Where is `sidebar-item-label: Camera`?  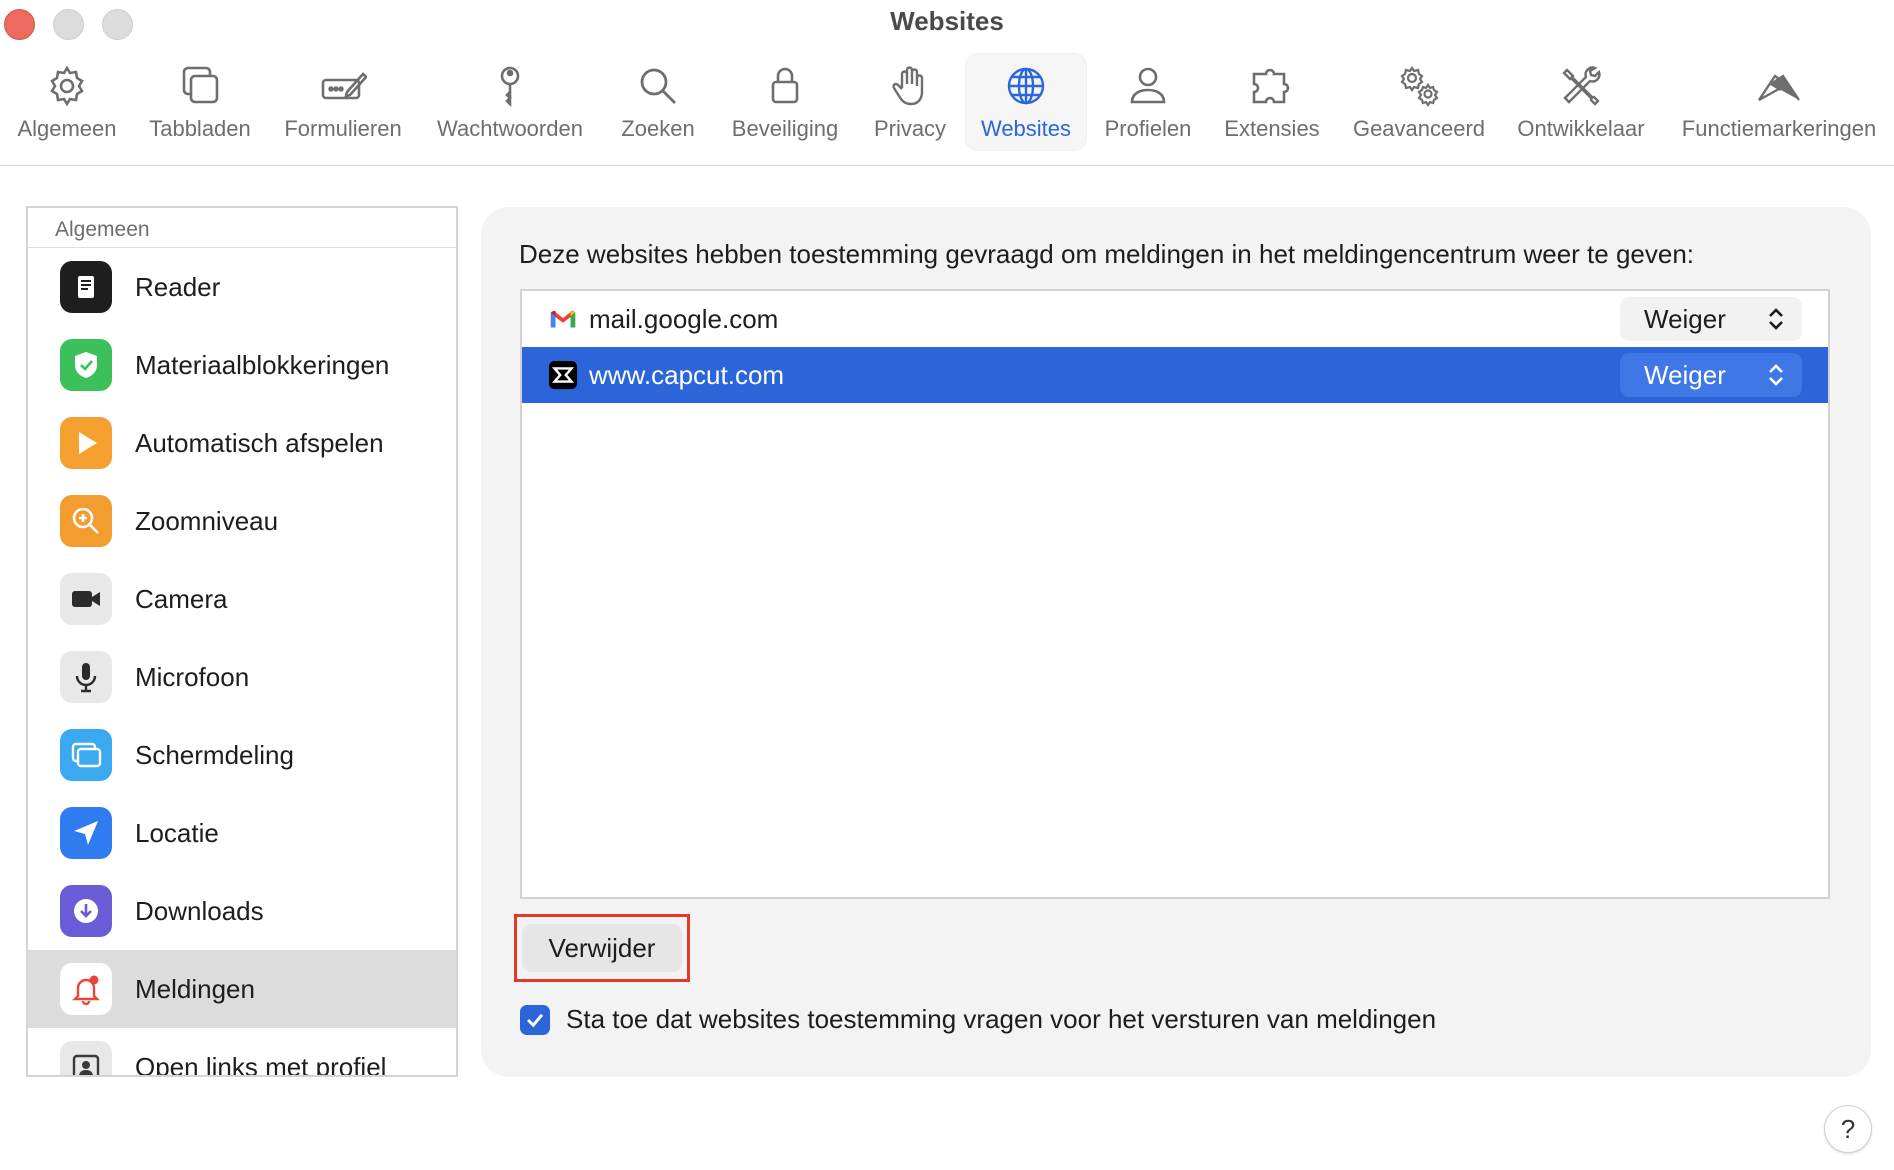 sidebar-item-label: Camera is located at coordinates (181, 598).